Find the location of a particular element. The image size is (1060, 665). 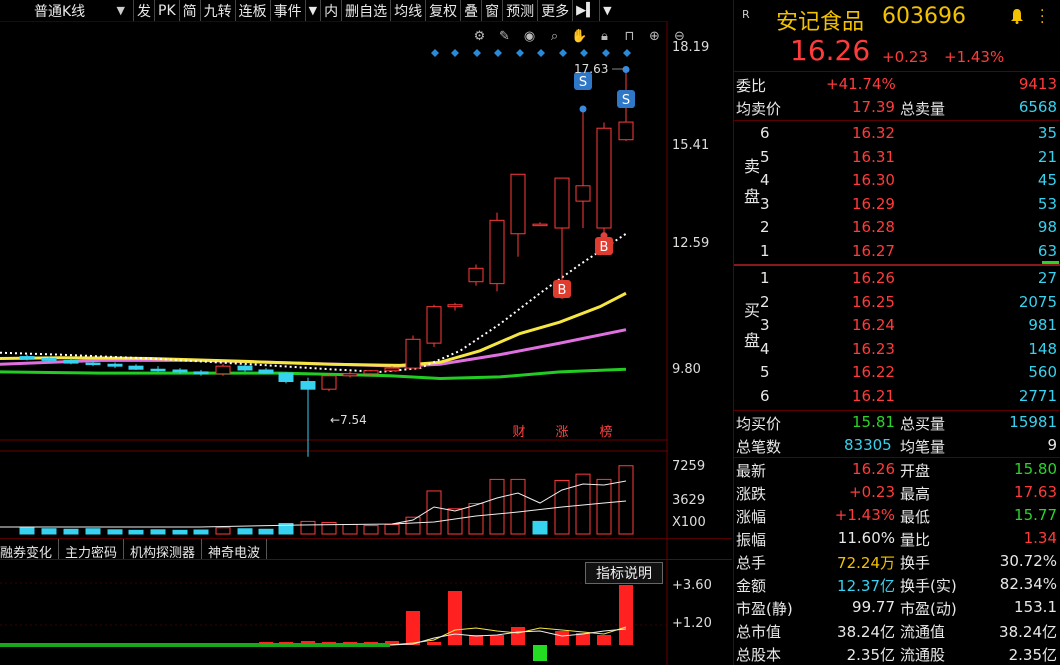

stat-label: 市盈(动) is located at coordinates (928, 609).